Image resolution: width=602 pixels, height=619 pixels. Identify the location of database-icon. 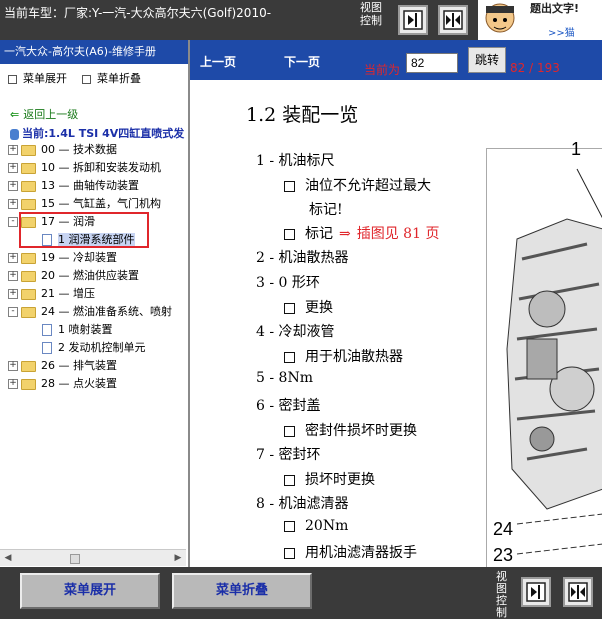
(14, 134).